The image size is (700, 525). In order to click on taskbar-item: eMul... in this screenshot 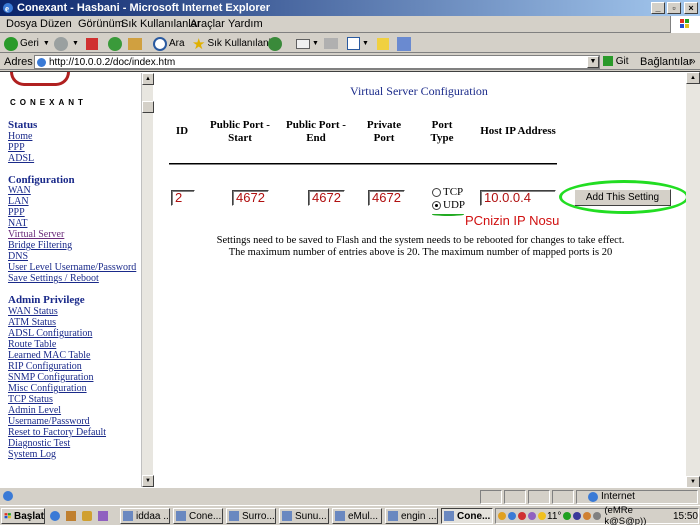, I will do `click(357, 516)`.